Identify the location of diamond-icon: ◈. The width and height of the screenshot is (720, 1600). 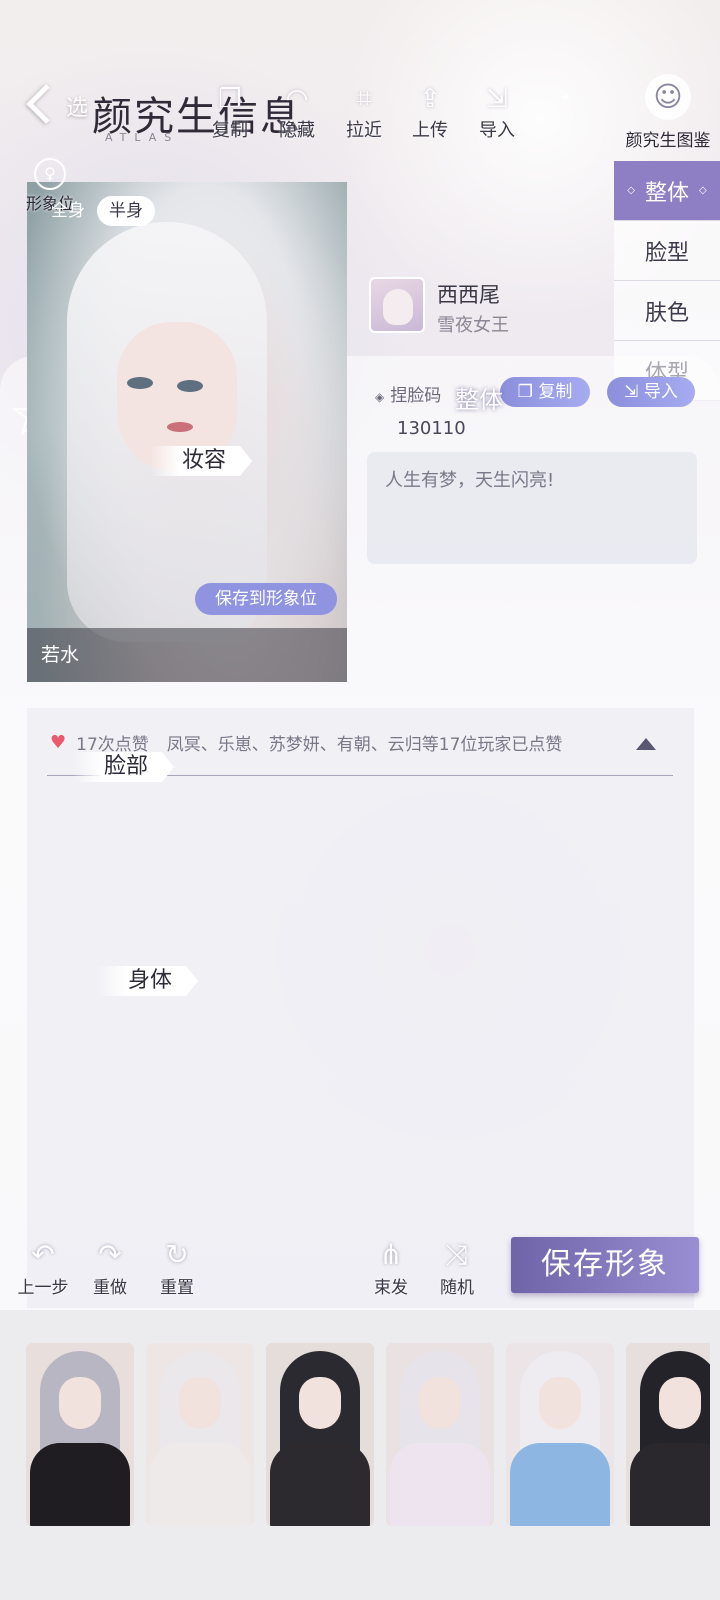
(380, 397).